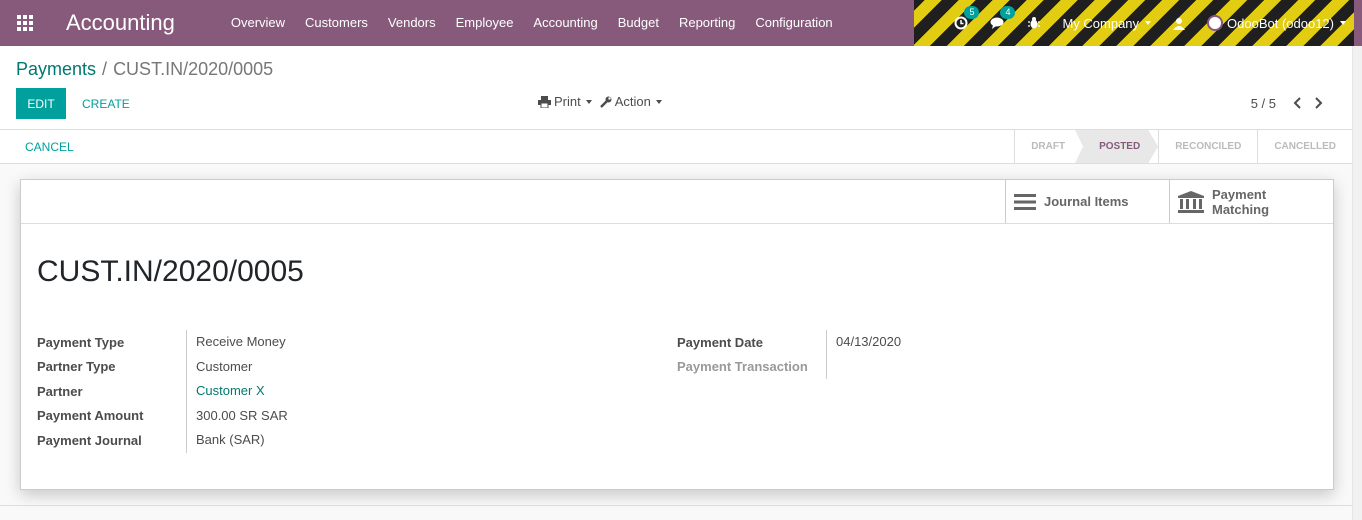 The height and width of the screenshot is (520, 1362). I want to click on company-switcher: My Company, so click(1107, 23).